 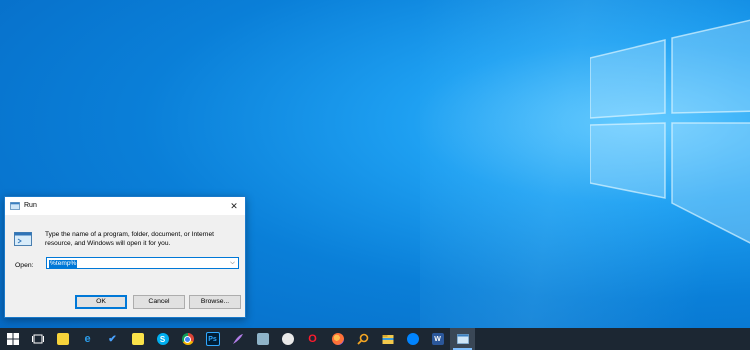 I want to click on notes-icon, so click(x=137, y=339).